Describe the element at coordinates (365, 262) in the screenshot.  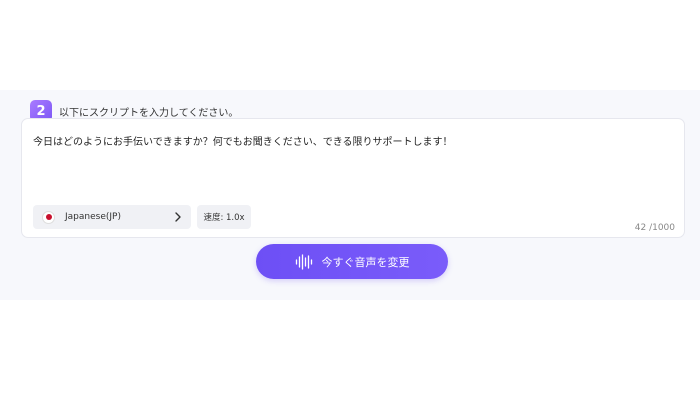
I see `convert-button-label: 今すぐ音声を変更` at that location.